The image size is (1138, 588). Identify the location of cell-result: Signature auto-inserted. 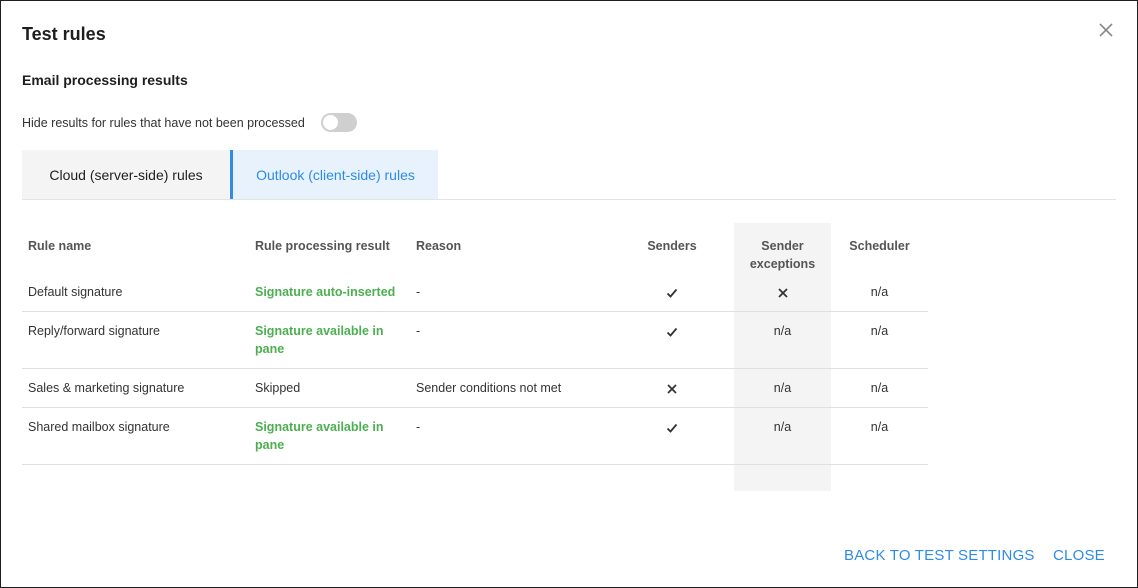
(329, 292).